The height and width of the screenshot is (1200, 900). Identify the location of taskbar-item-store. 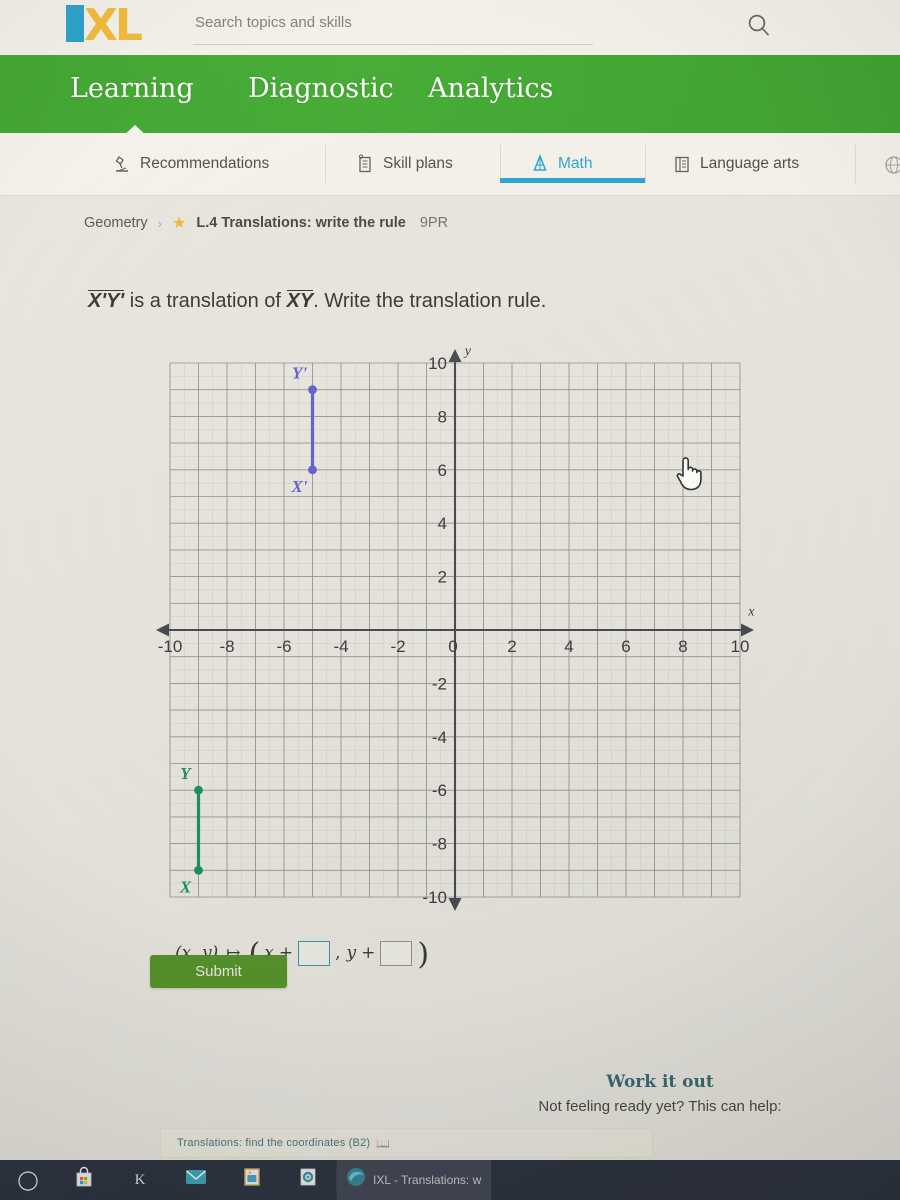
(84, 1180).